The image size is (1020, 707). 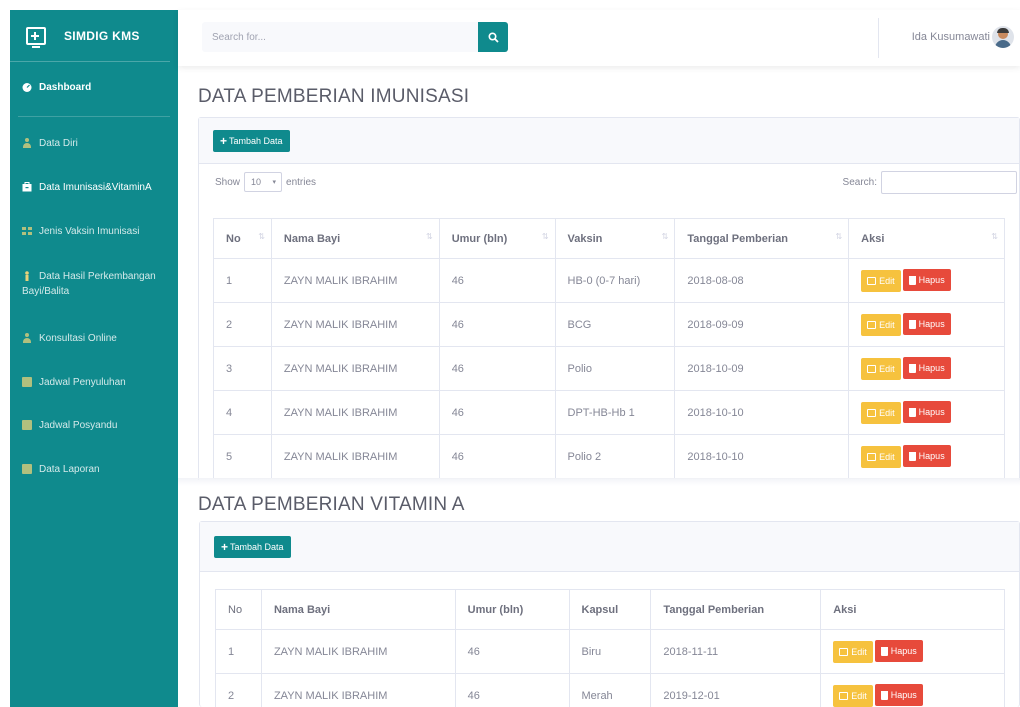 What do you see at coordinates (263, 182) in the screenshot?
I see `entries-select: 10 ▾` at bounding box center [263, 182].